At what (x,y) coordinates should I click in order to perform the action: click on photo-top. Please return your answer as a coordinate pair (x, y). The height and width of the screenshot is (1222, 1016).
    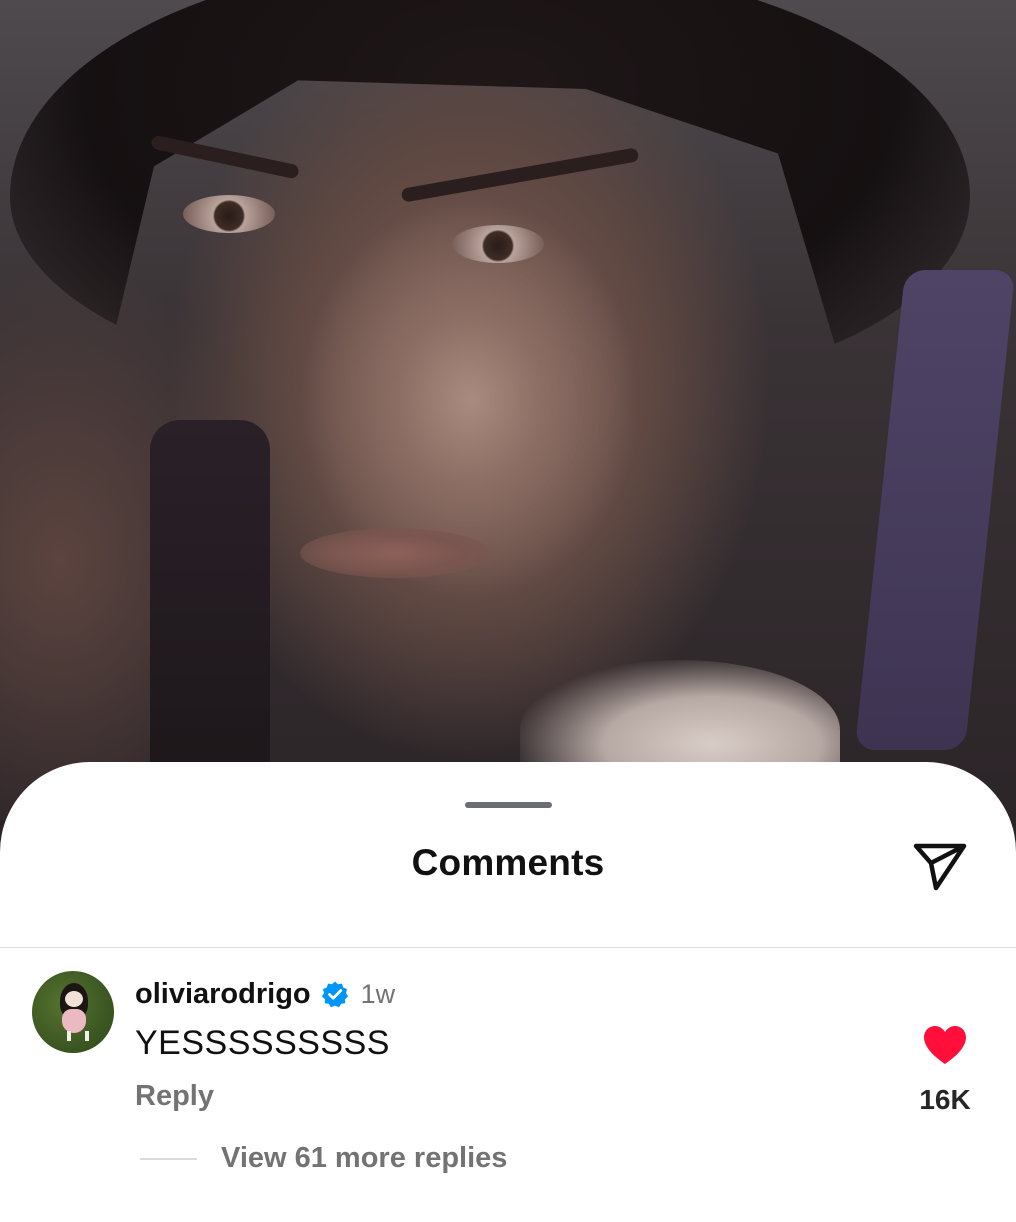
    Looking at the image, I should click on (210, 610).